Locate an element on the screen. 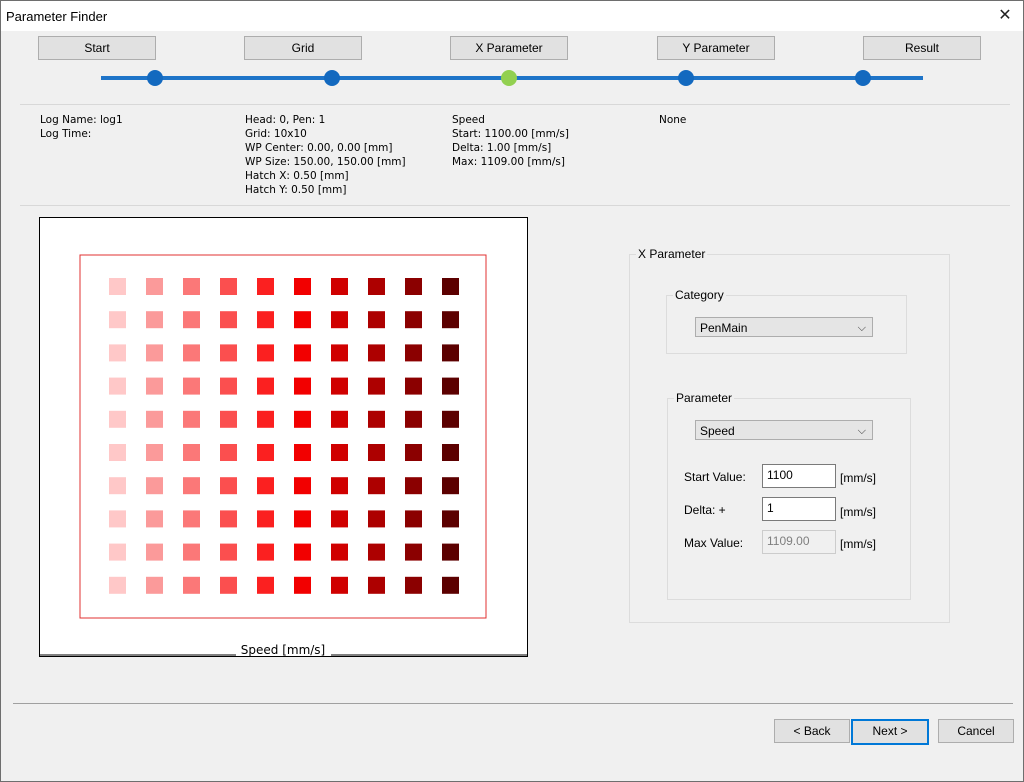 This screenshot has width=1024, height=782. axis-label: Speed [mm/s] is located at coordinates (283, 649).